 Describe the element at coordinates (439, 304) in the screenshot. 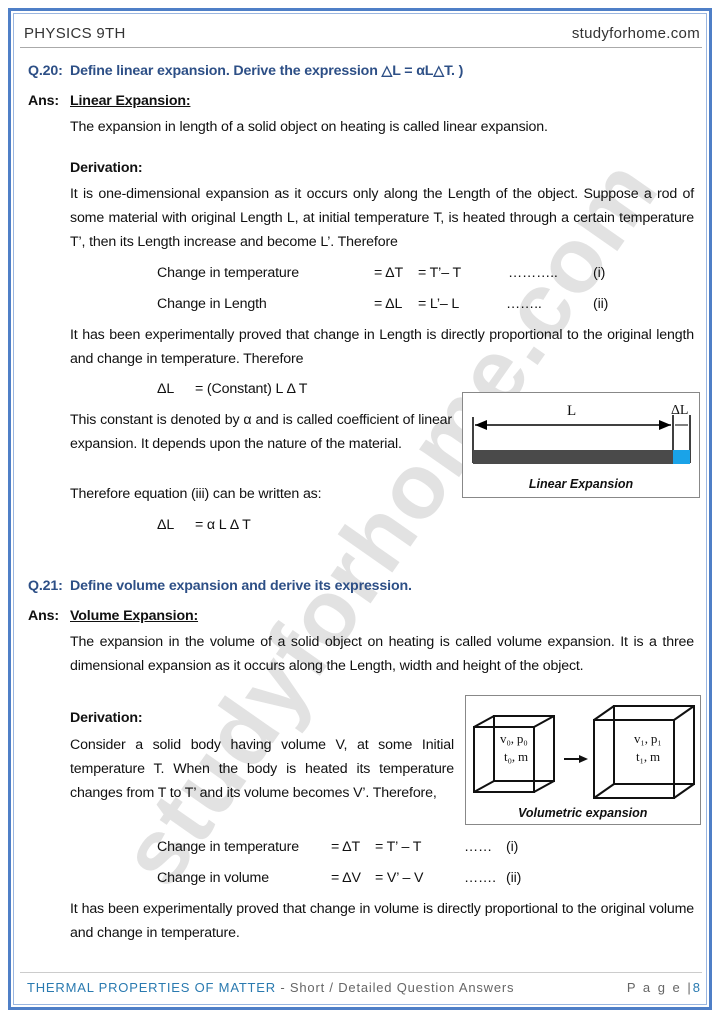

I see `row-val: = L’– L` at that location.